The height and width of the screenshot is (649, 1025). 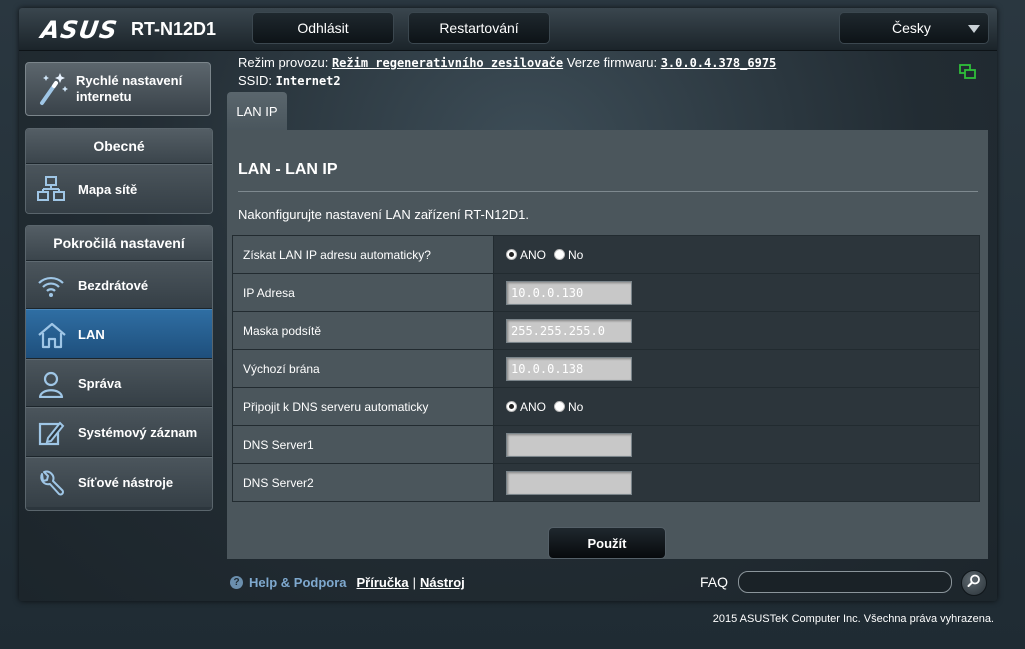 What do you see at coordinates (447, 63) in the screenshot?
I see `mode-link: Režim regenerativního zesilovače` at bounding box center [447, 63].